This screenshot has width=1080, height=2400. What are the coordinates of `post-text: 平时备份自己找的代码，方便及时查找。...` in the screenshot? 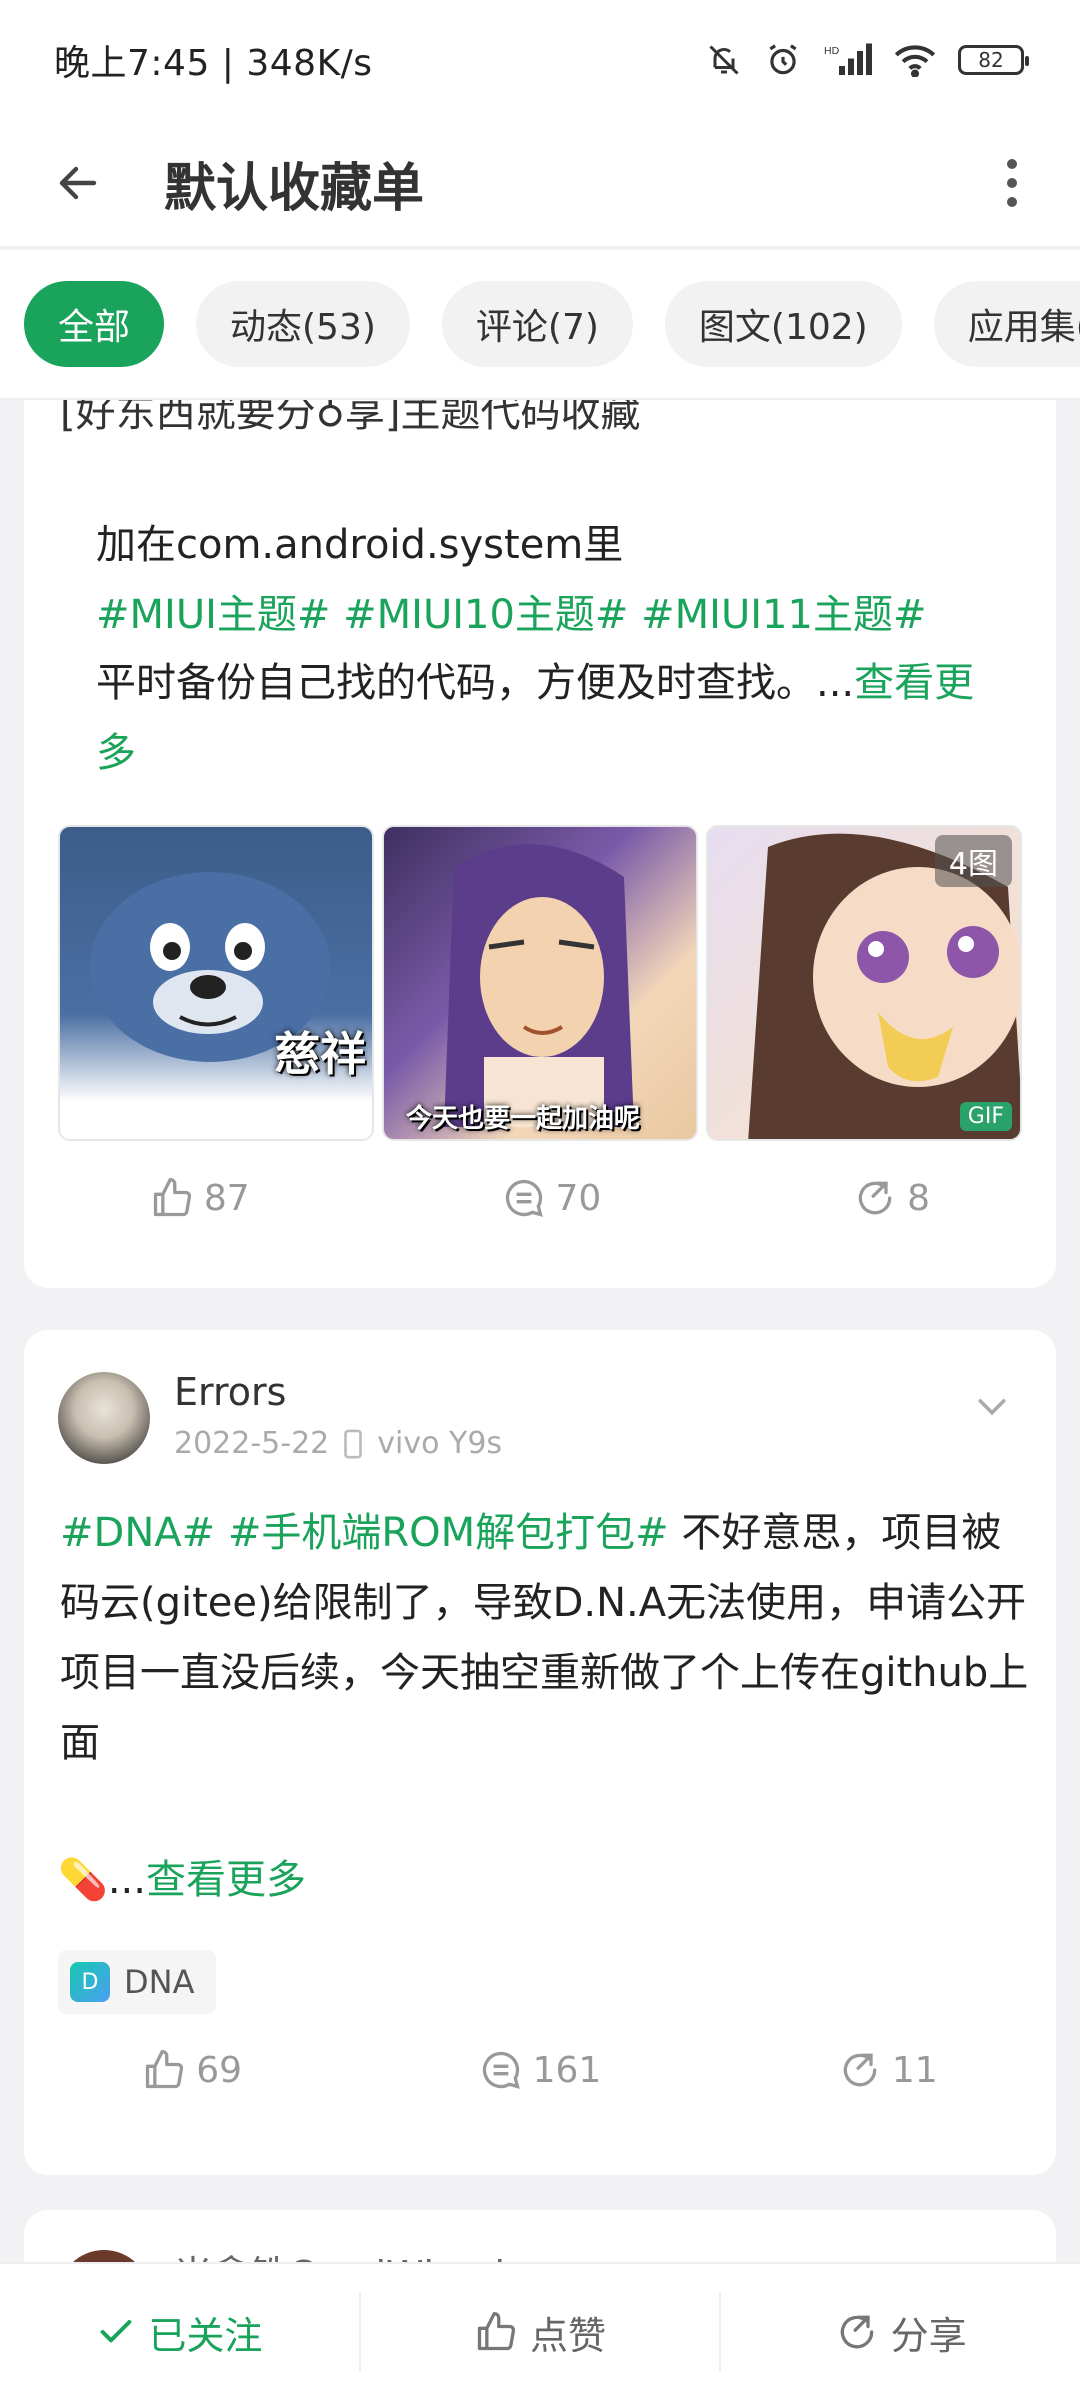 It's located at (475, 683).